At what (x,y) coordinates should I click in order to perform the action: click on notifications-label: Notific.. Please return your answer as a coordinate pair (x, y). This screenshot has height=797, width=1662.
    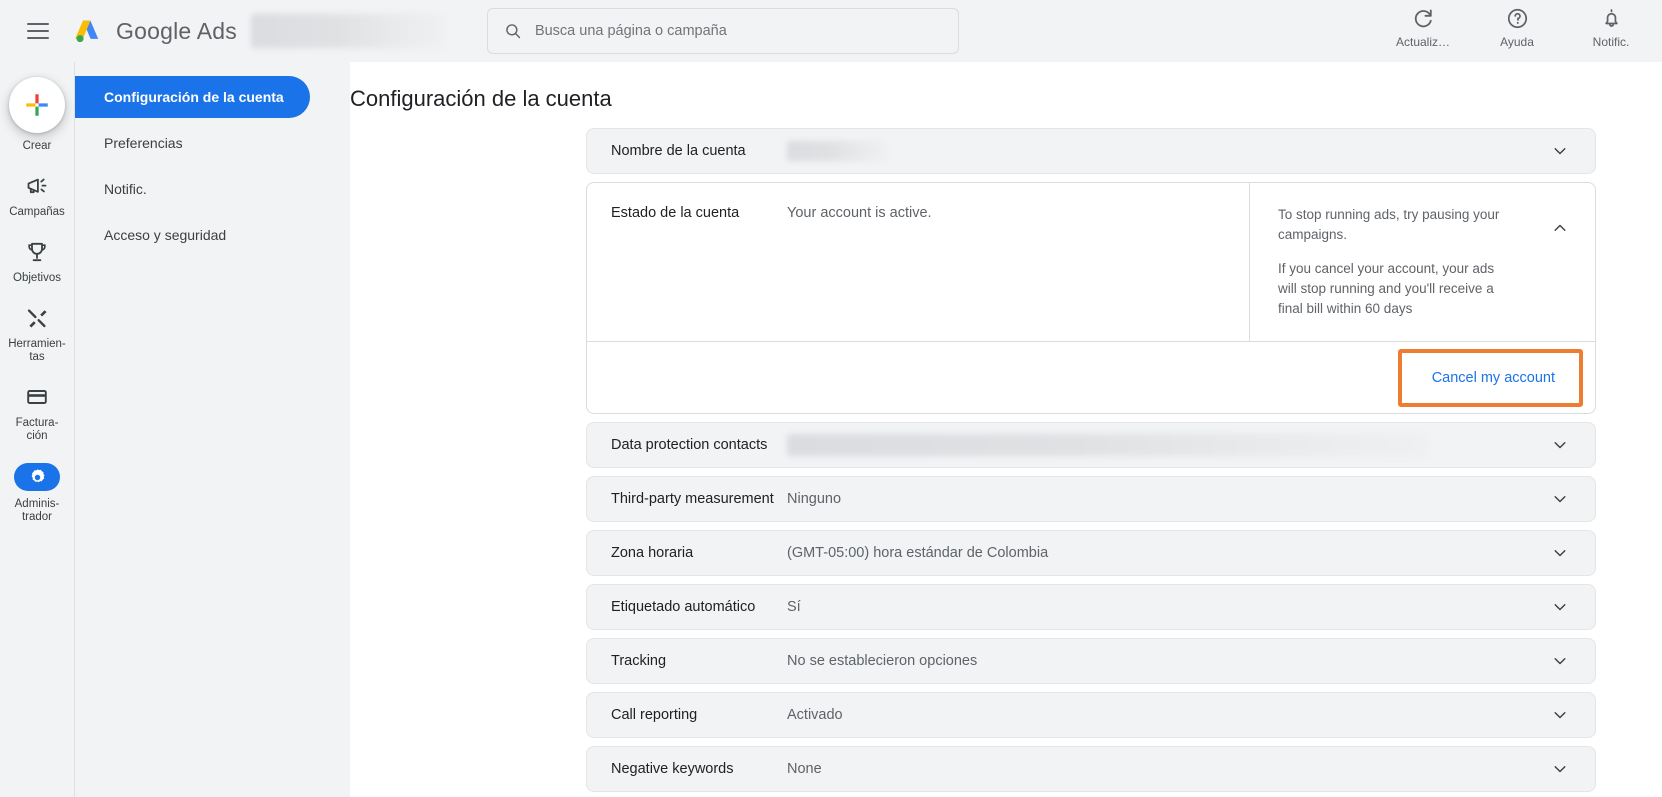
    Looking at the image, I should click on (1611, 42).